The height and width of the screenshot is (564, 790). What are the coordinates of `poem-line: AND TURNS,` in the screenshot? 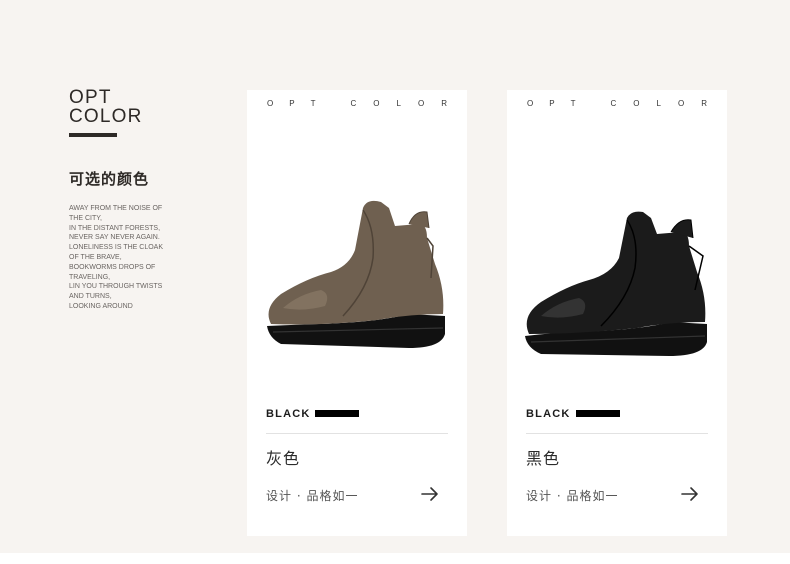 It's located at (90, 297).